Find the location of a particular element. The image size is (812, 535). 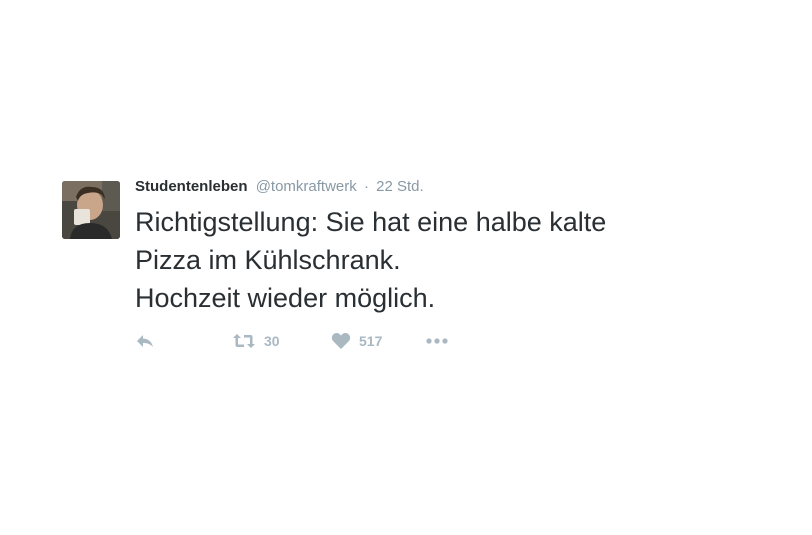

avatar is located at coordinates (91, 210).